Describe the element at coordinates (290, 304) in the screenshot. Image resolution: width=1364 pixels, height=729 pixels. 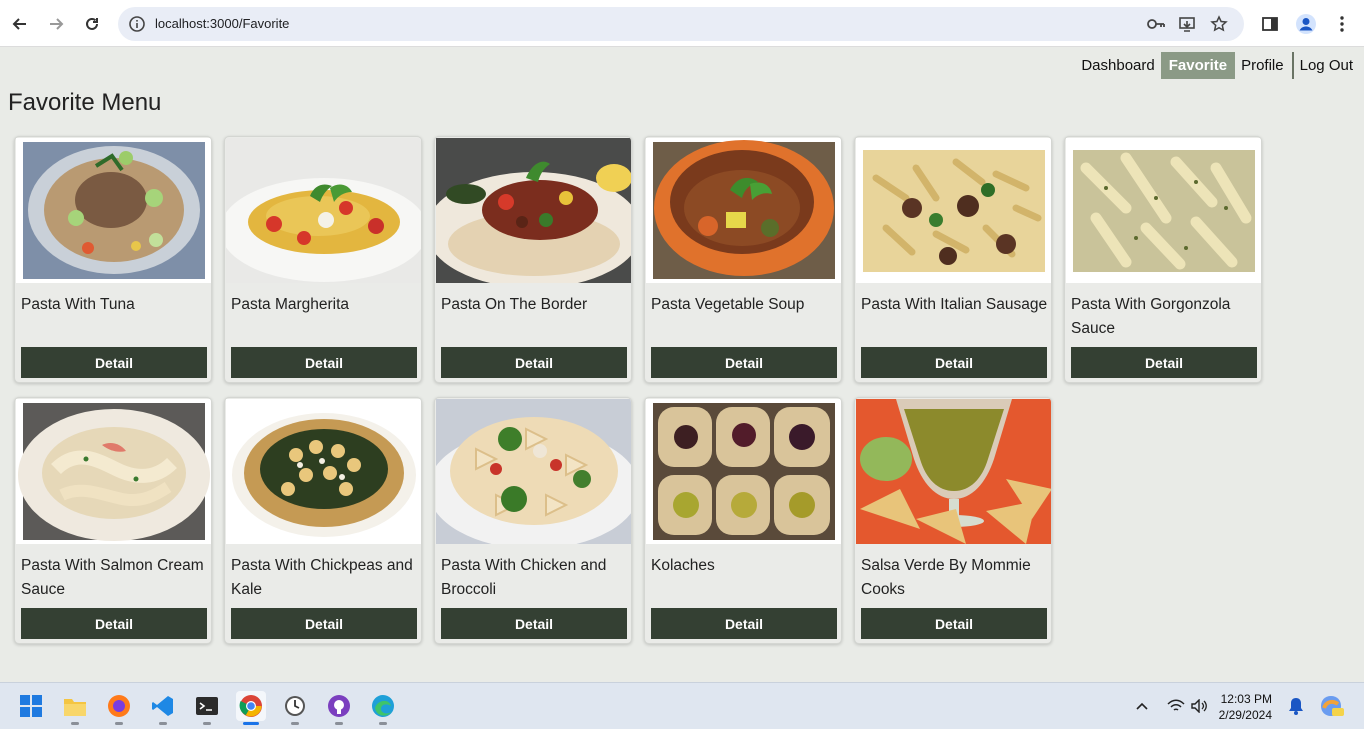
I see `recipe-title: Pasta Margherita` at that location.